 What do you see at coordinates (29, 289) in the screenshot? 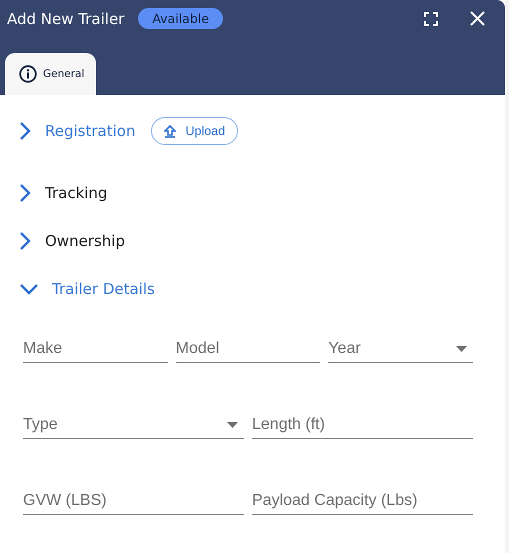
I see `chevron-down-icon` at bounding box center [29, 289].